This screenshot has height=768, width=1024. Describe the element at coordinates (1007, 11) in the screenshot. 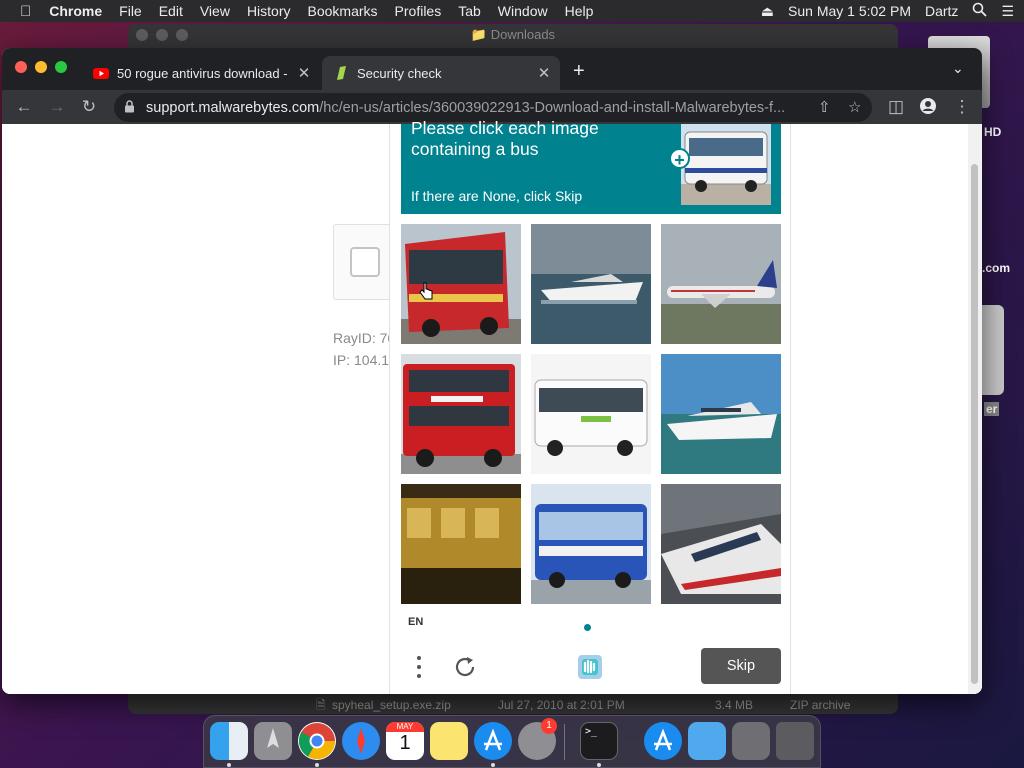

I see `control-center-icon: ☰` at that location.